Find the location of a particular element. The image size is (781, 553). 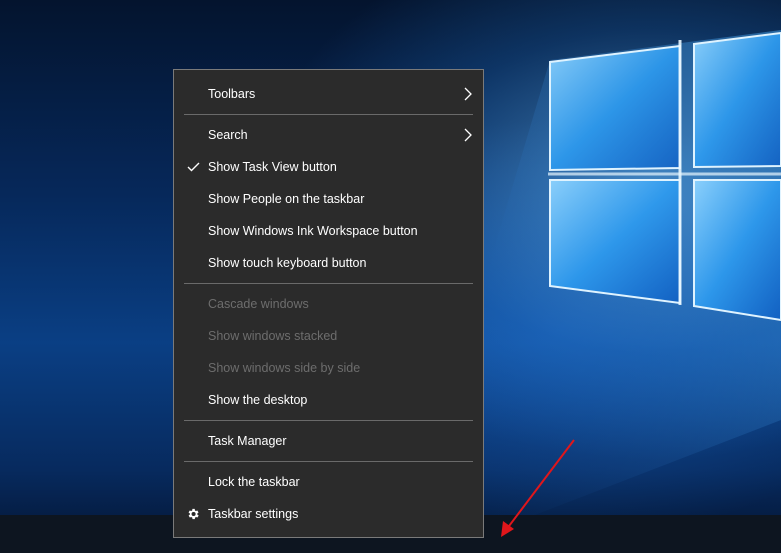

menu-item-show-windows-stacked: Show windows stacked is located at coordinates (328, 336).